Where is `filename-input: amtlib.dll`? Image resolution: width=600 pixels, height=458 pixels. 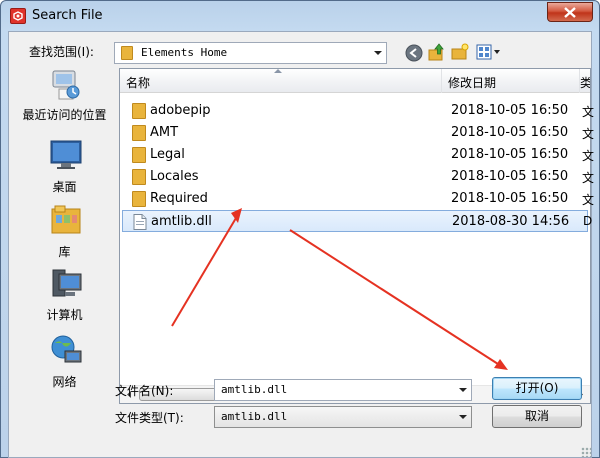 filename-input: amtlib.dll is located at coordinates (343, 390).